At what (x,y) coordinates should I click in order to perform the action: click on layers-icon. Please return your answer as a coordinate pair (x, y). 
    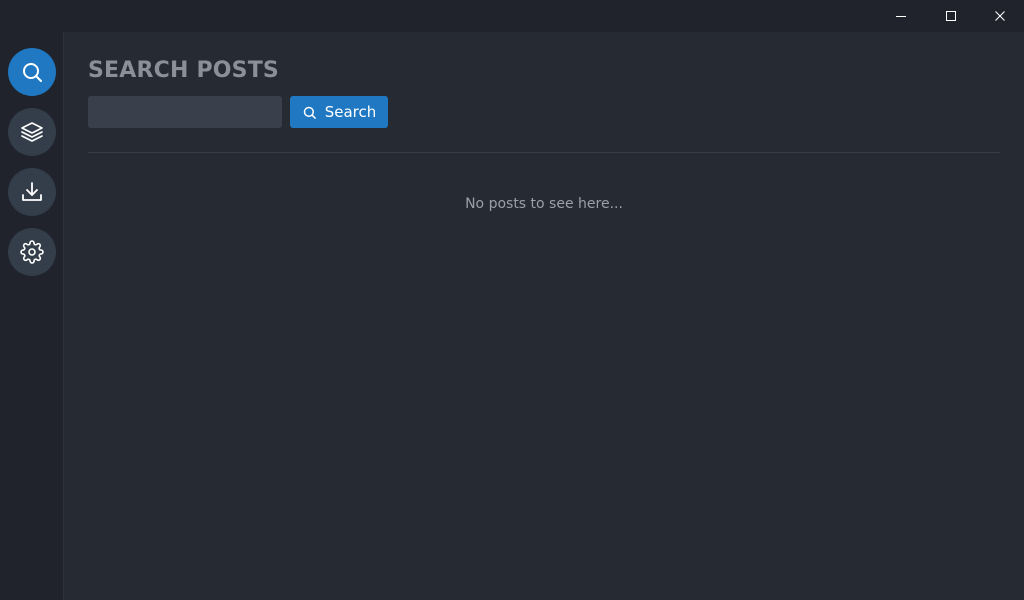
    Looking at the image, I should click on (32, 132).